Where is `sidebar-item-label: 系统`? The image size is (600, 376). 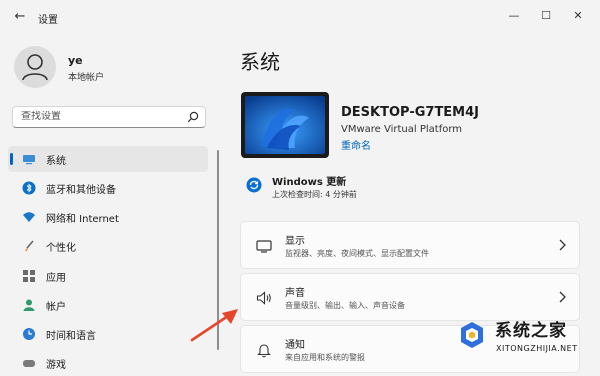 sidebar-item-label: 系统 is located at coordinates (56, 161).